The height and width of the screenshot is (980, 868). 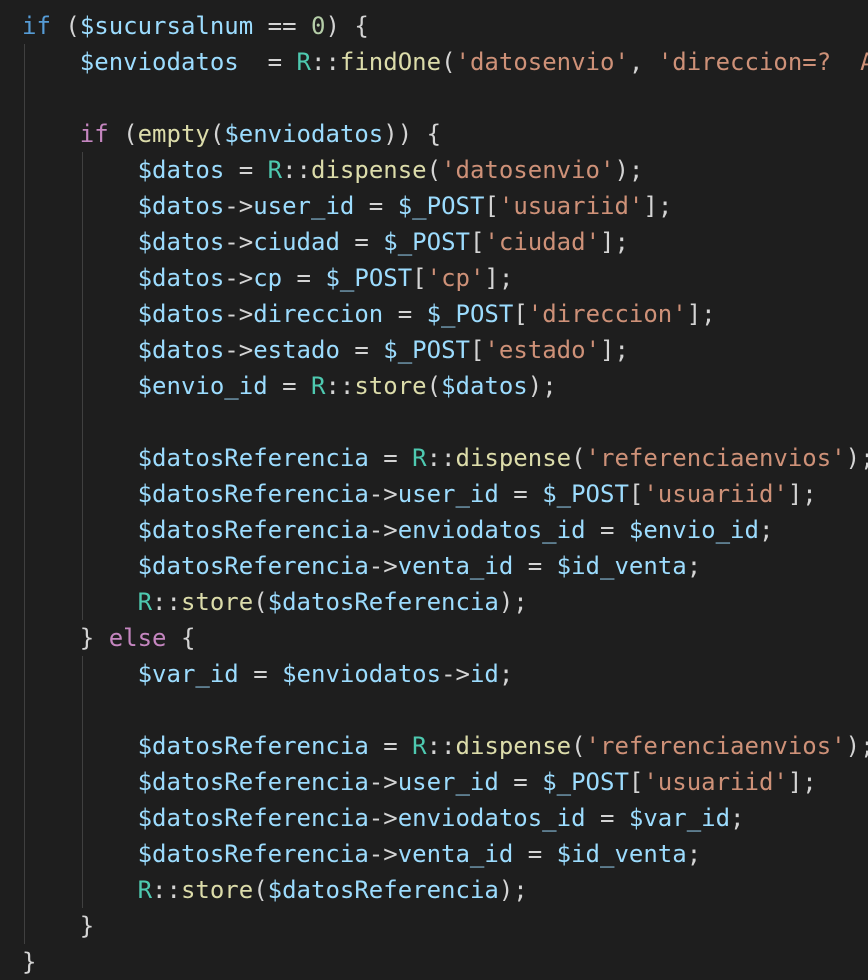 I want to click on code-token-var: user_id, so click(x=448, y=494).